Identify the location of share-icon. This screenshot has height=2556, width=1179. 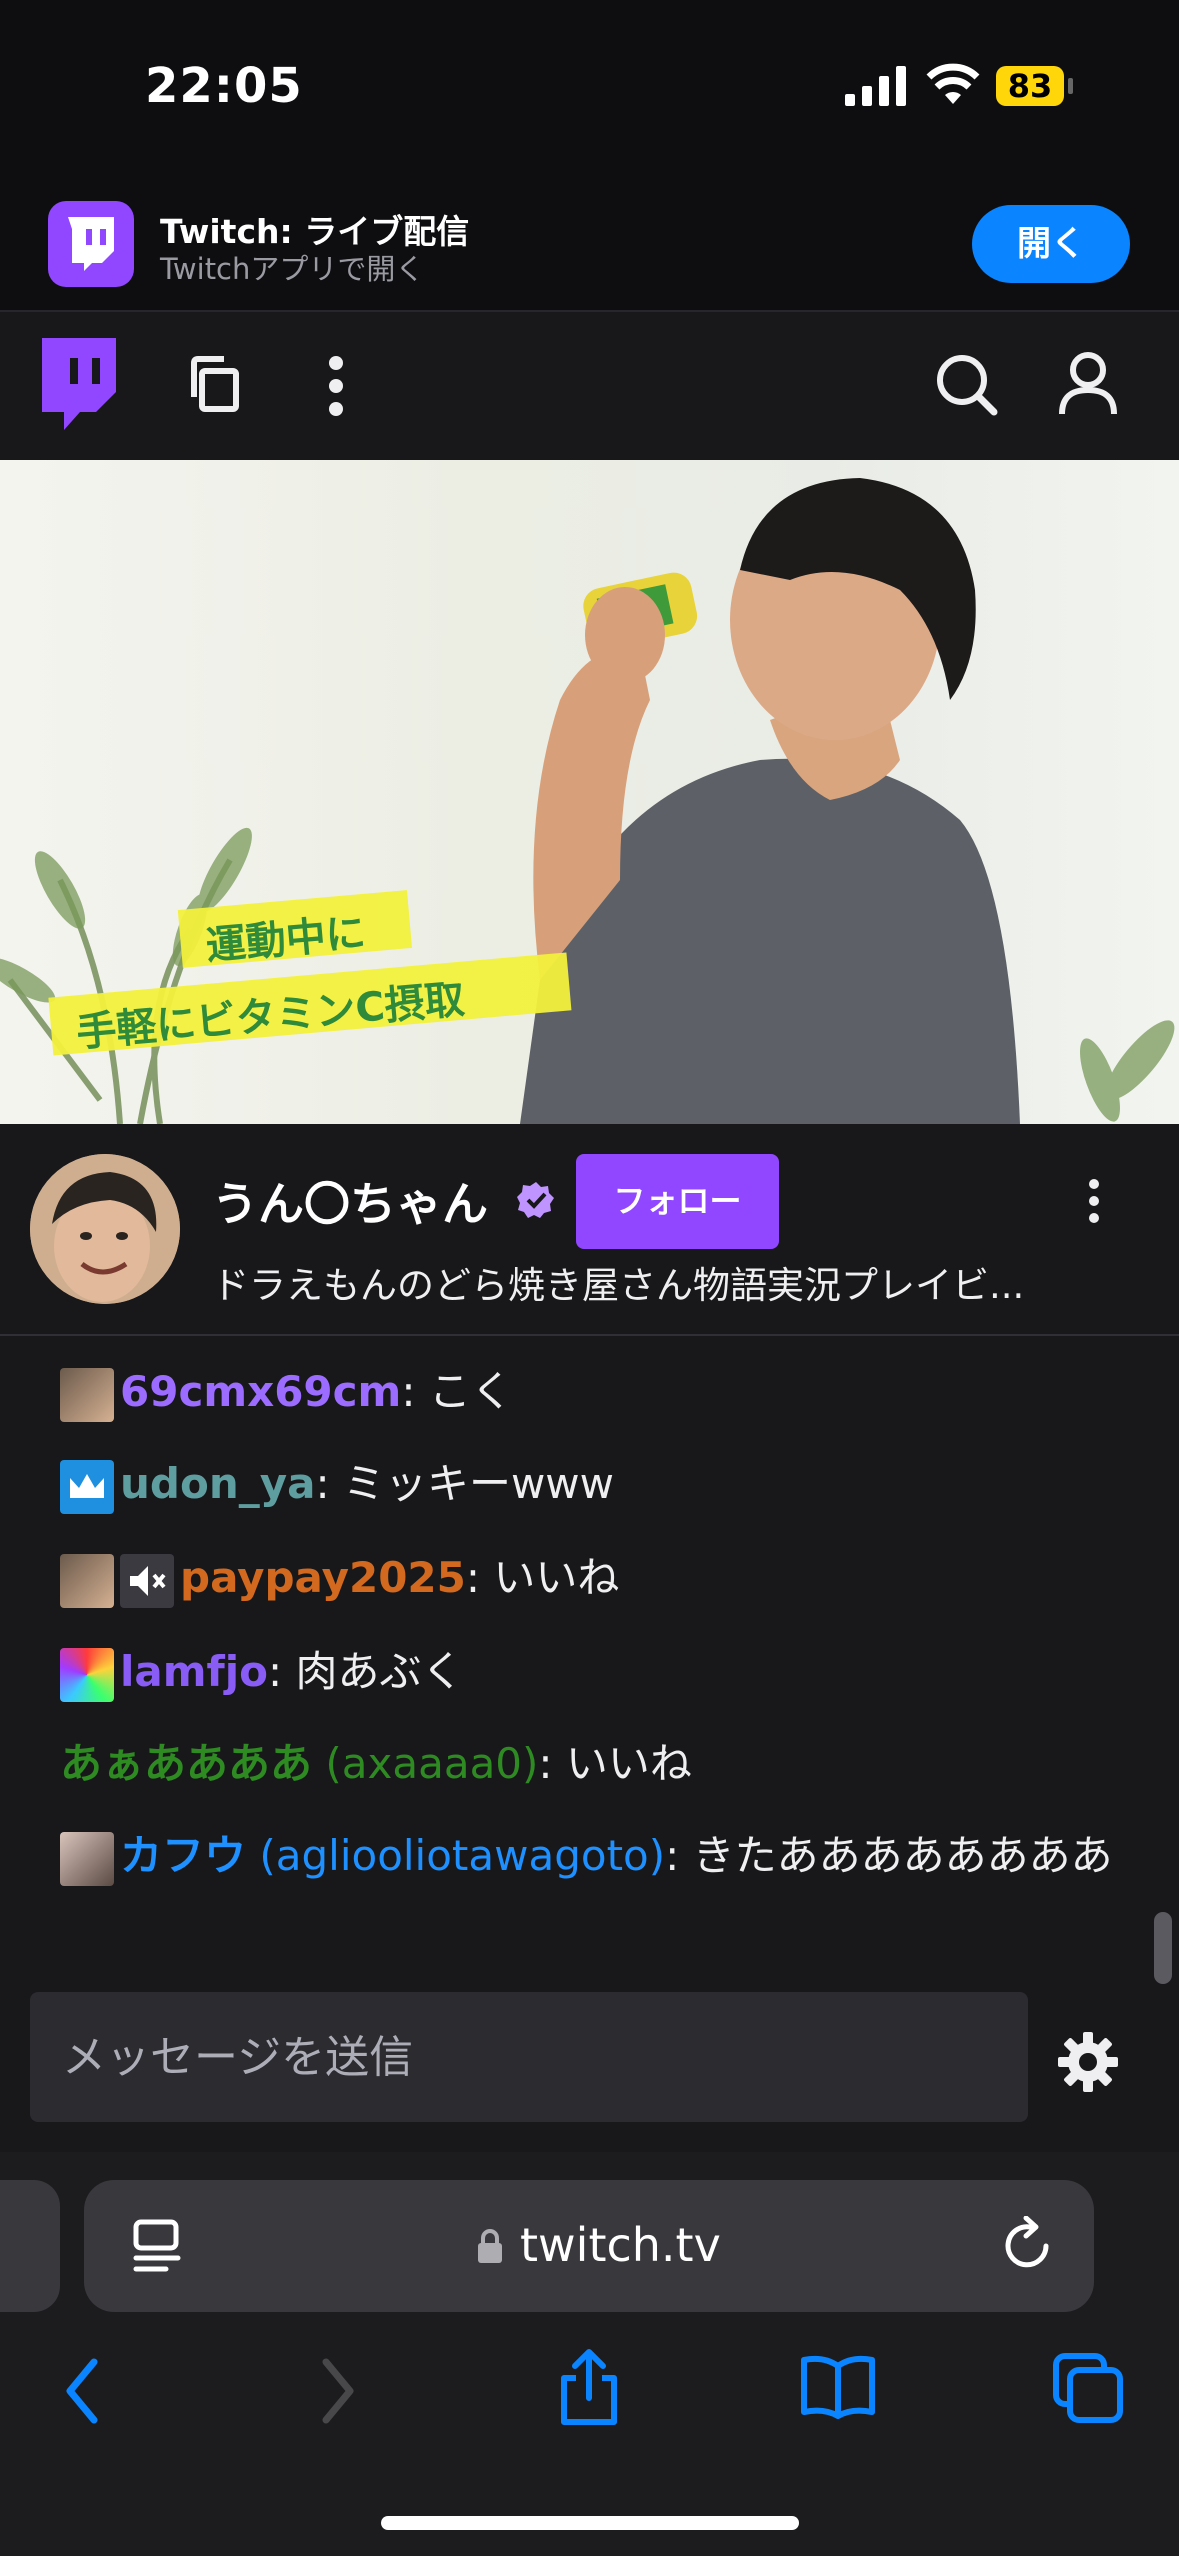
(589, 2388).